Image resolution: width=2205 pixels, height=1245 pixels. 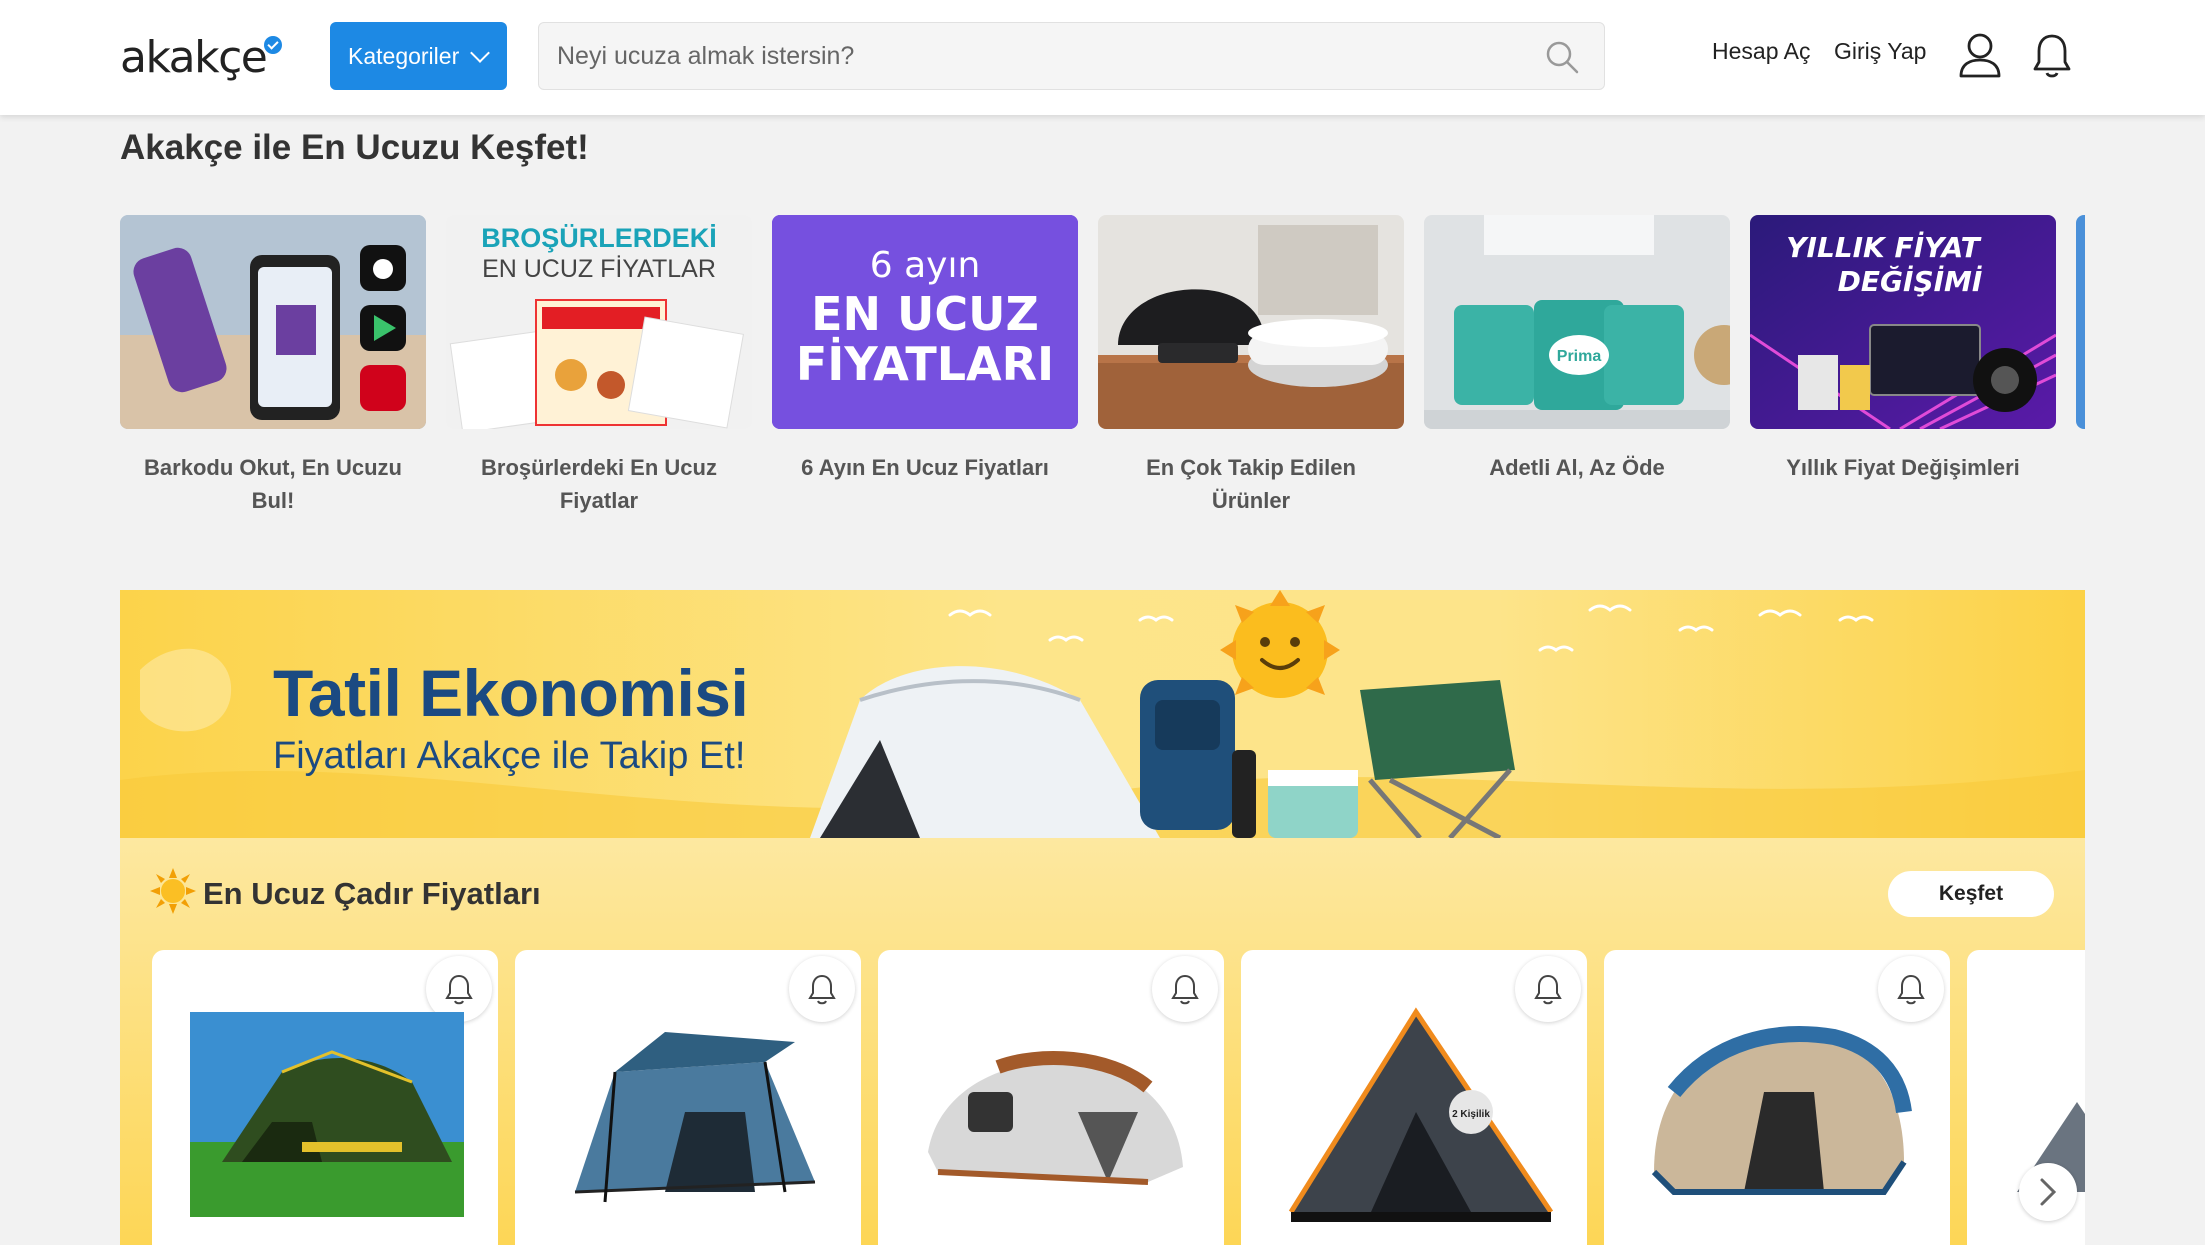 I want to click on search-box, so click(x=1071, y=56).